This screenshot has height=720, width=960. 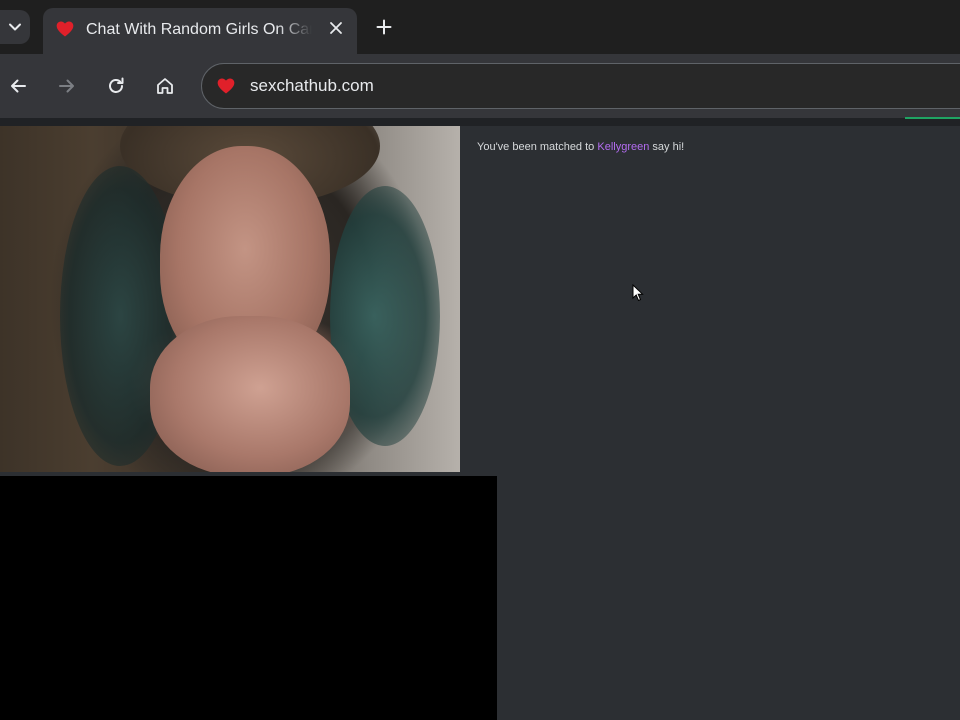 I want to click on plus-icon, so click(x=384, y=27).